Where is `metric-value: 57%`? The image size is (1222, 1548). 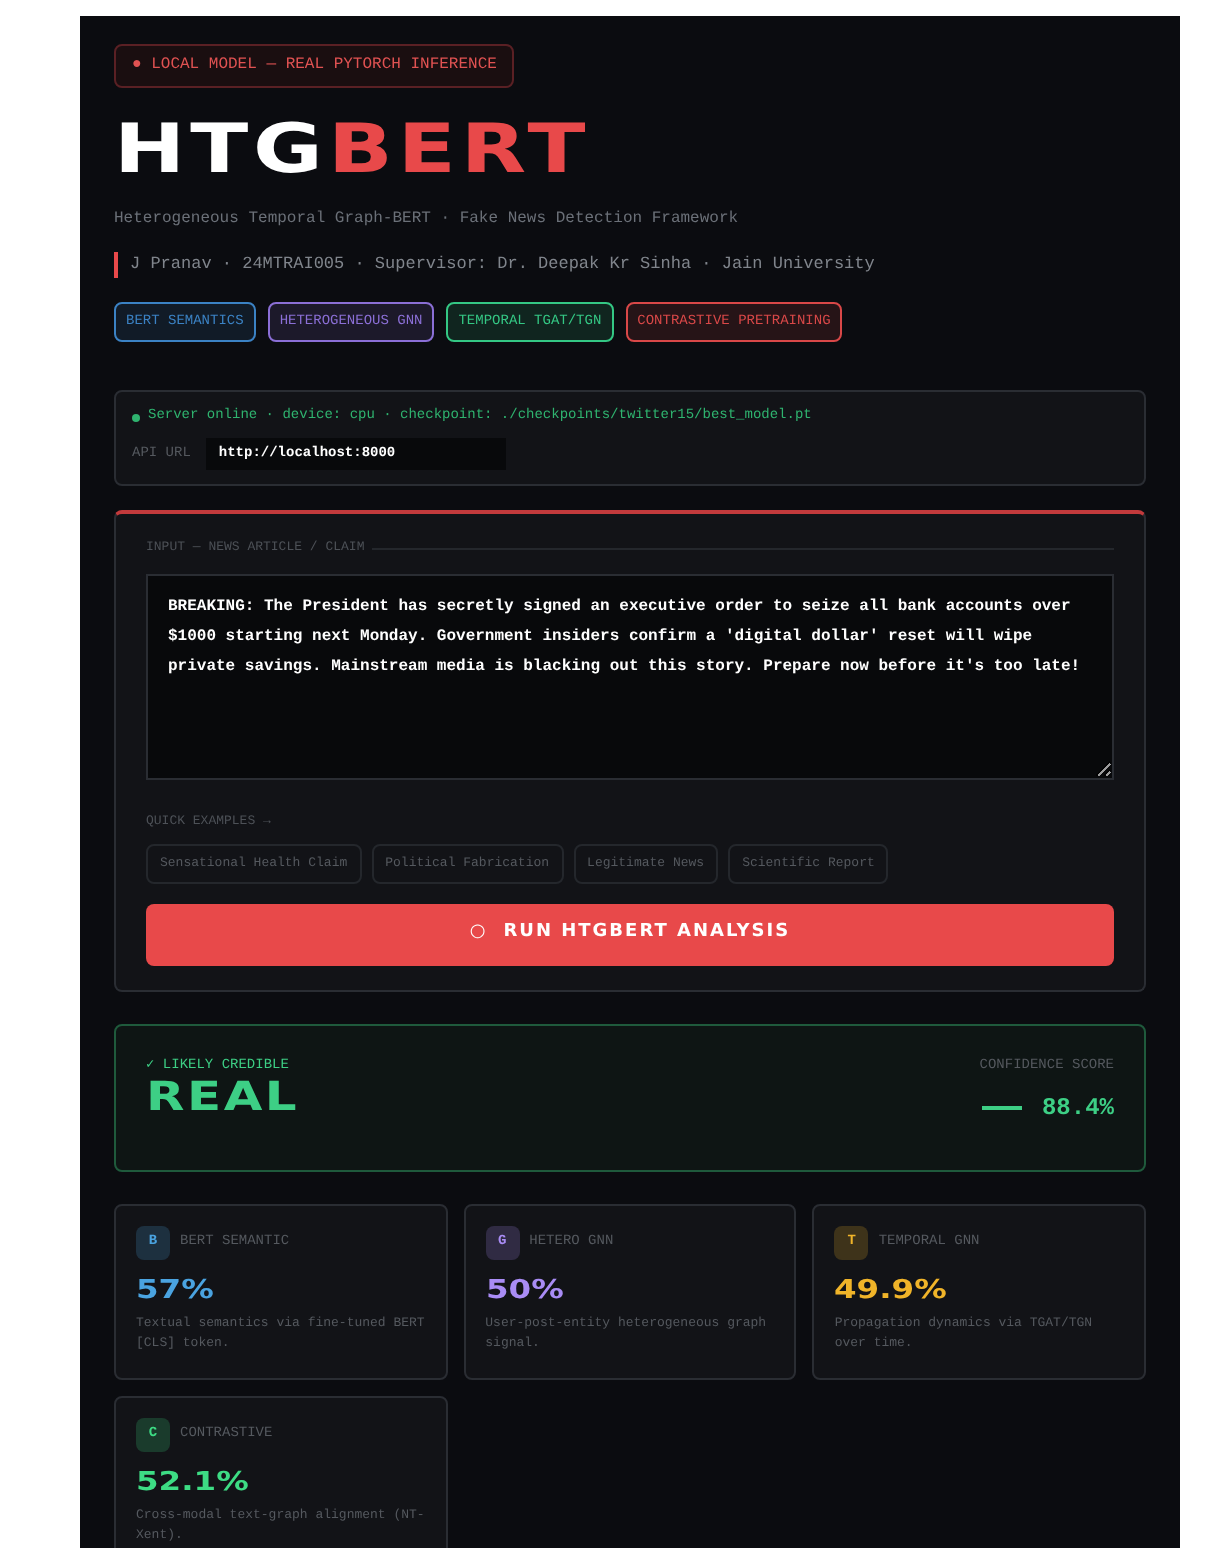
metric-value: 57% is located at coordinates (175, 1291).